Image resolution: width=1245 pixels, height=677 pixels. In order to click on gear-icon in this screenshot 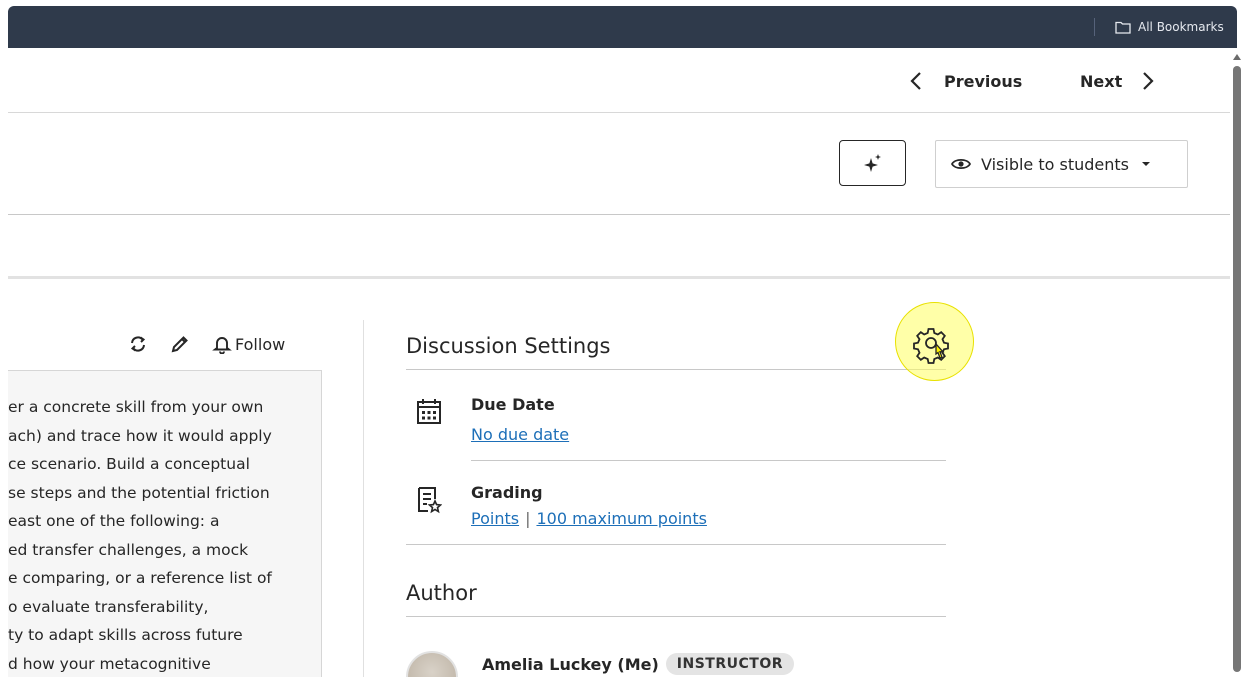, I will do `click(932, 346)`.